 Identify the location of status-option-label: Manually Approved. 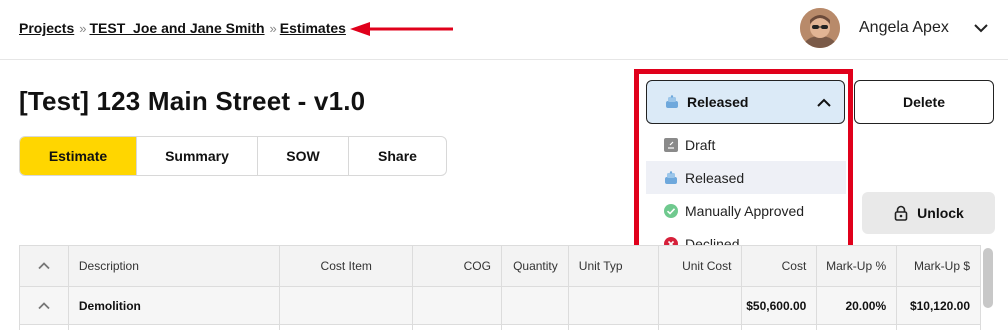
(745, 210).